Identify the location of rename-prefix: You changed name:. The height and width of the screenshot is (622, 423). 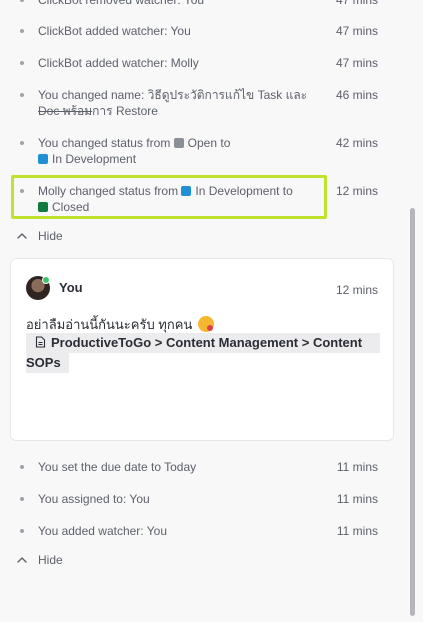
(93, 95).